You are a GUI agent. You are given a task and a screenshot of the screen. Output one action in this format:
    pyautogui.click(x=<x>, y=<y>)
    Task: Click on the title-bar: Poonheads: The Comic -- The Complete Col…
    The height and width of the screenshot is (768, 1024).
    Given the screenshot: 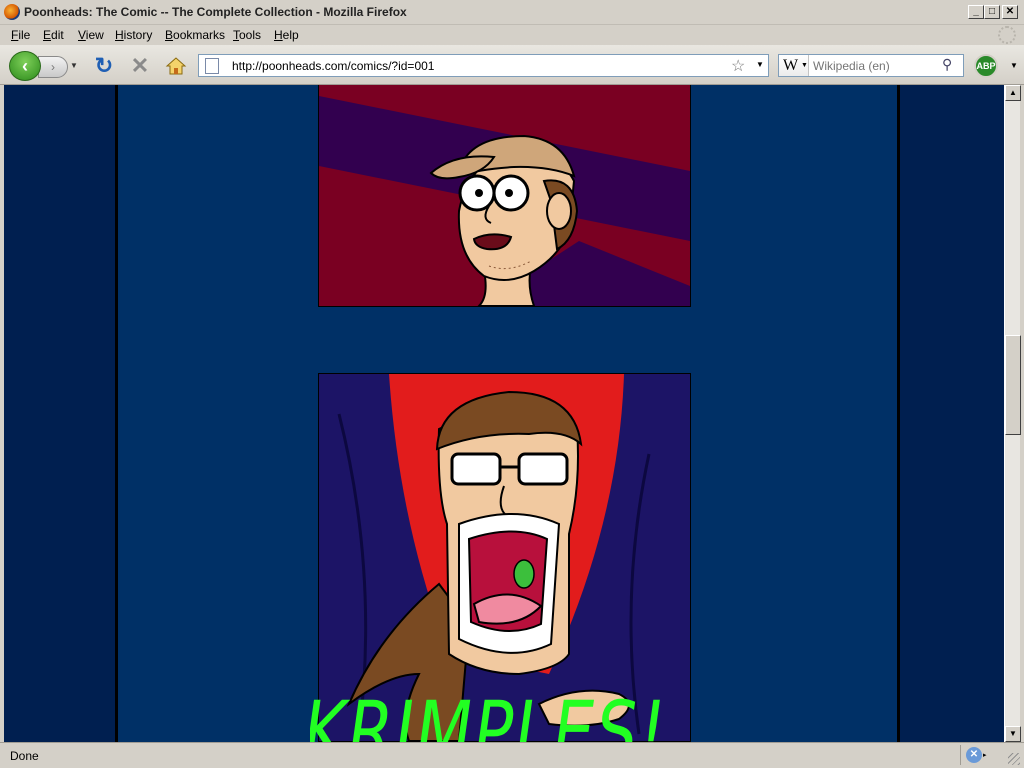 What is the action you would take?
    pyautogui.click(x=512, y=12)
    